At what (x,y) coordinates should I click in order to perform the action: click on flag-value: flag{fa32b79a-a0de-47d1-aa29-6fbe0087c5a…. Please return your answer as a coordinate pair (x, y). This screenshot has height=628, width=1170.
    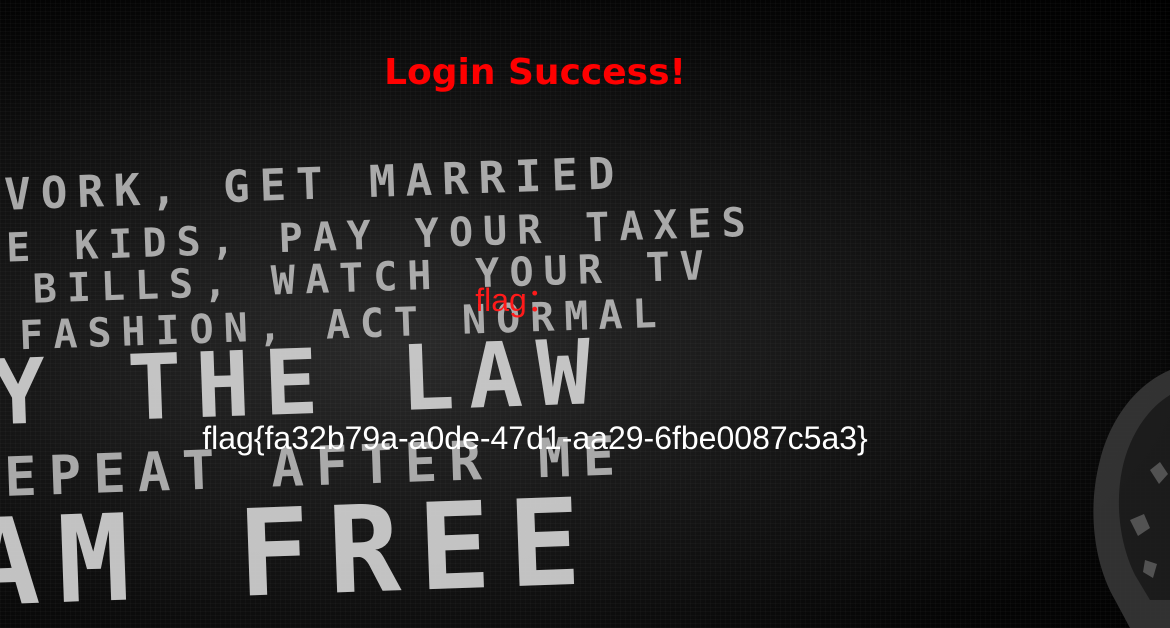
    Looking at the image, I should click on (535, 438).